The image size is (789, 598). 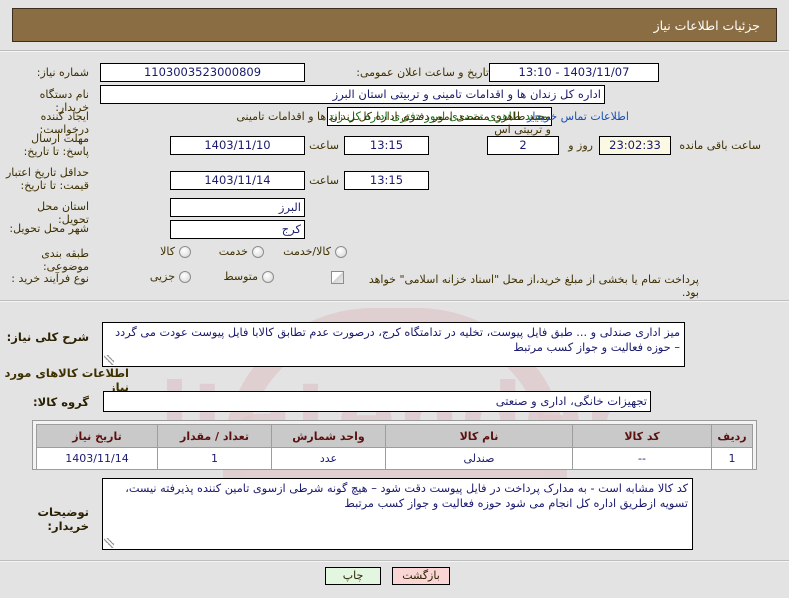 I want to click on category-radio-kala-khedmat: کالا/خدمت, so click(x=315, y=251).